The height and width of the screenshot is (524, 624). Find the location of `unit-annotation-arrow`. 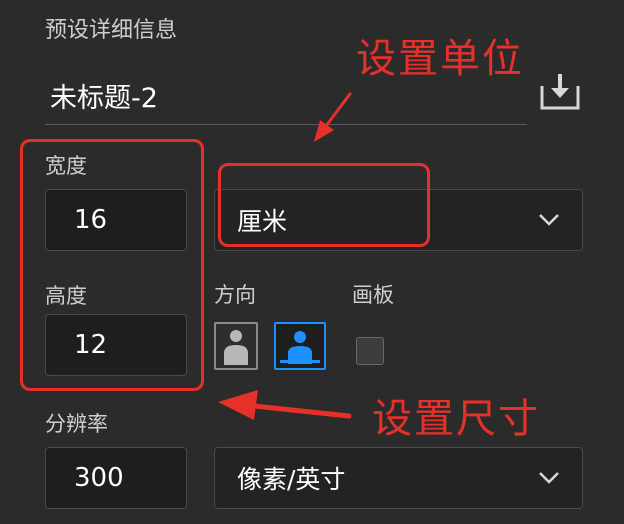

unit-annotation-arrow is located at coordinates (333, 117).